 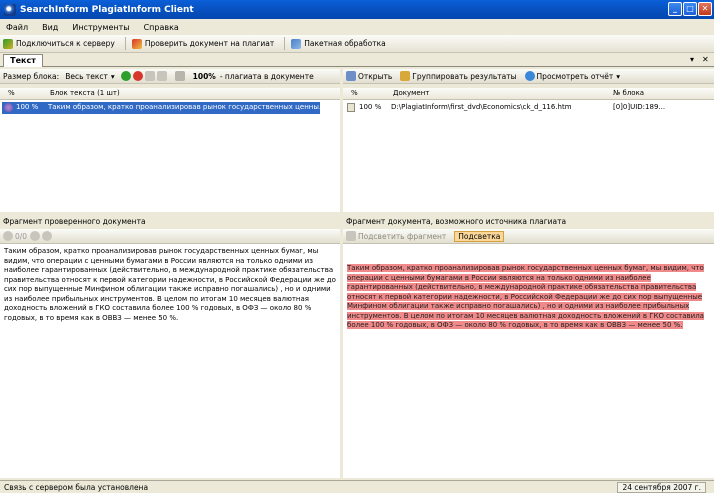 I want to click on block-size-select: Весь текст, so click(x=86, y=76).